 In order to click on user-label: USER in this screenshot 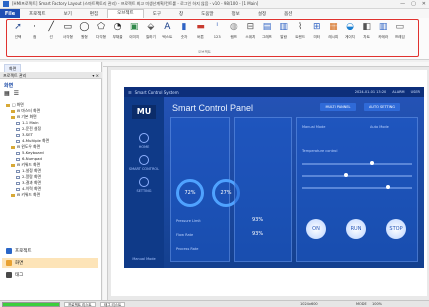, I will do `click(415, 92)`.